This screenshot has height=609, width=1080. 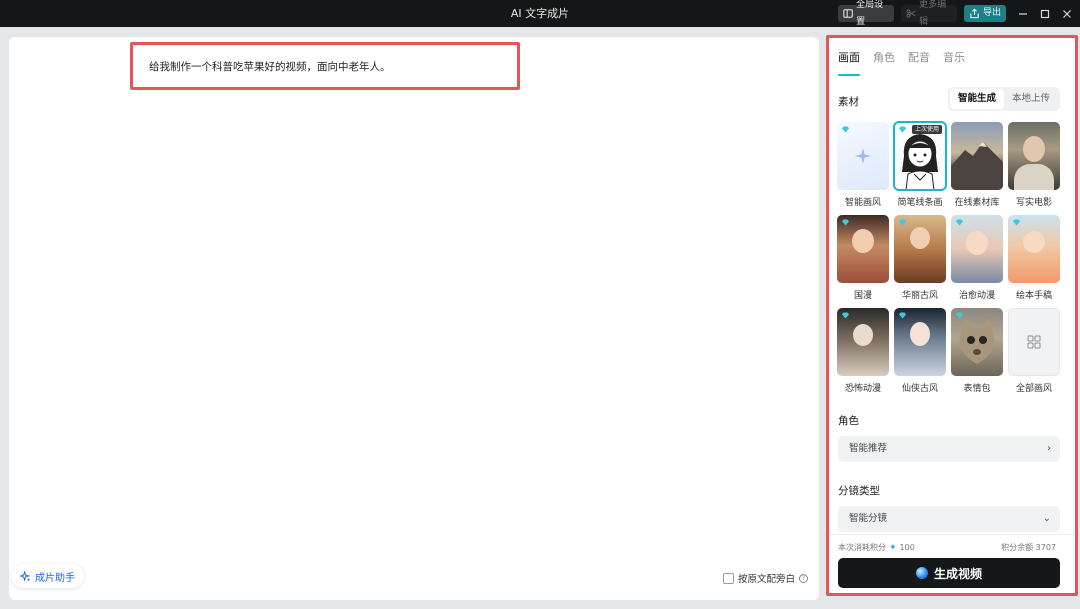 What do you see at coordinates (919, 296) in the screenshot?
I see `style-label: 华丽古风` at bounding box center [919, 296].